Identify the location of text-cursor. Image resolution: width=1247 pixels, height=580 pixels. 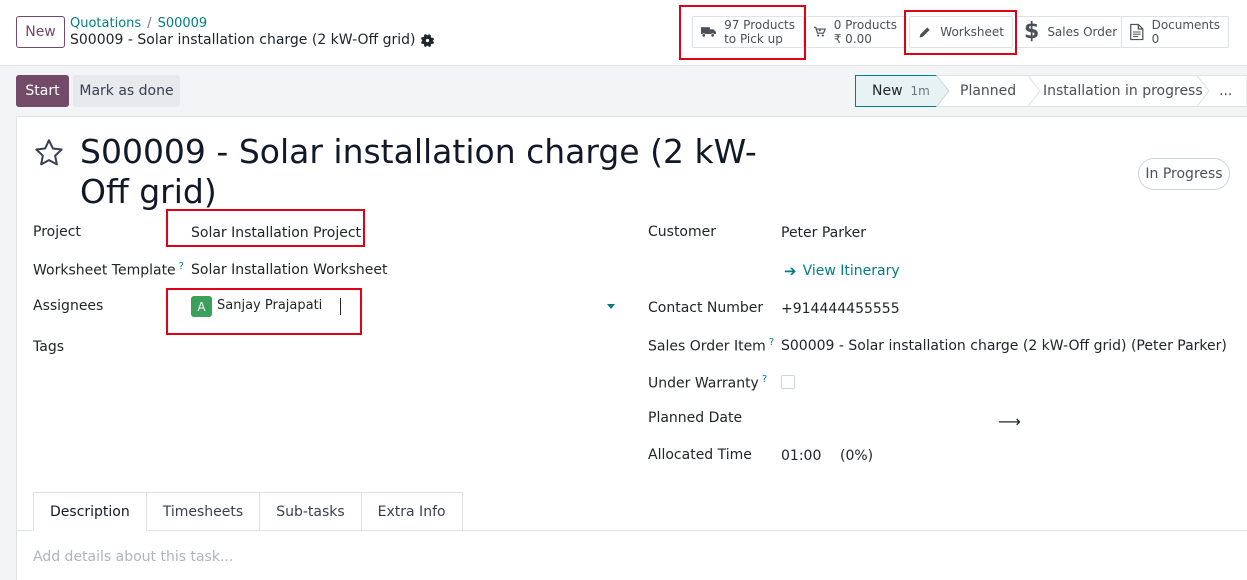
(340, 306).